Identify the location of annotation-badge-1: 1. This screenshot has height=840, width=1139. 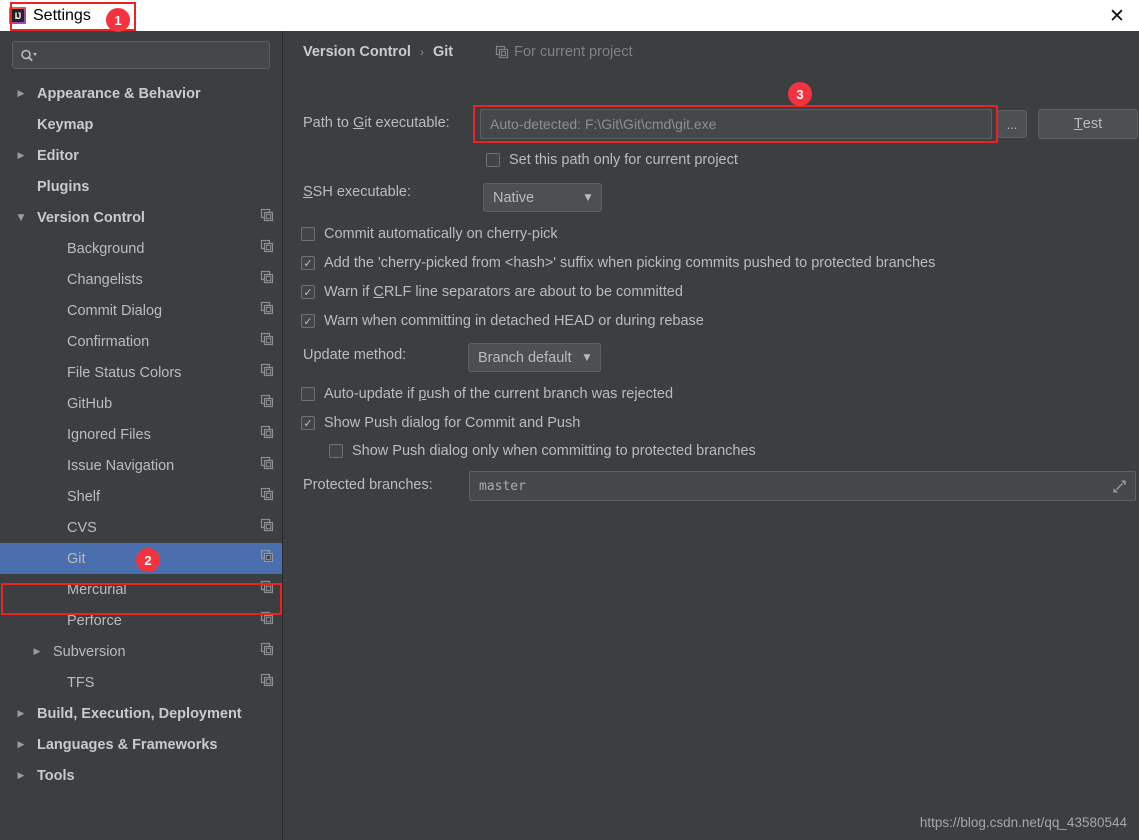
(118, 20).